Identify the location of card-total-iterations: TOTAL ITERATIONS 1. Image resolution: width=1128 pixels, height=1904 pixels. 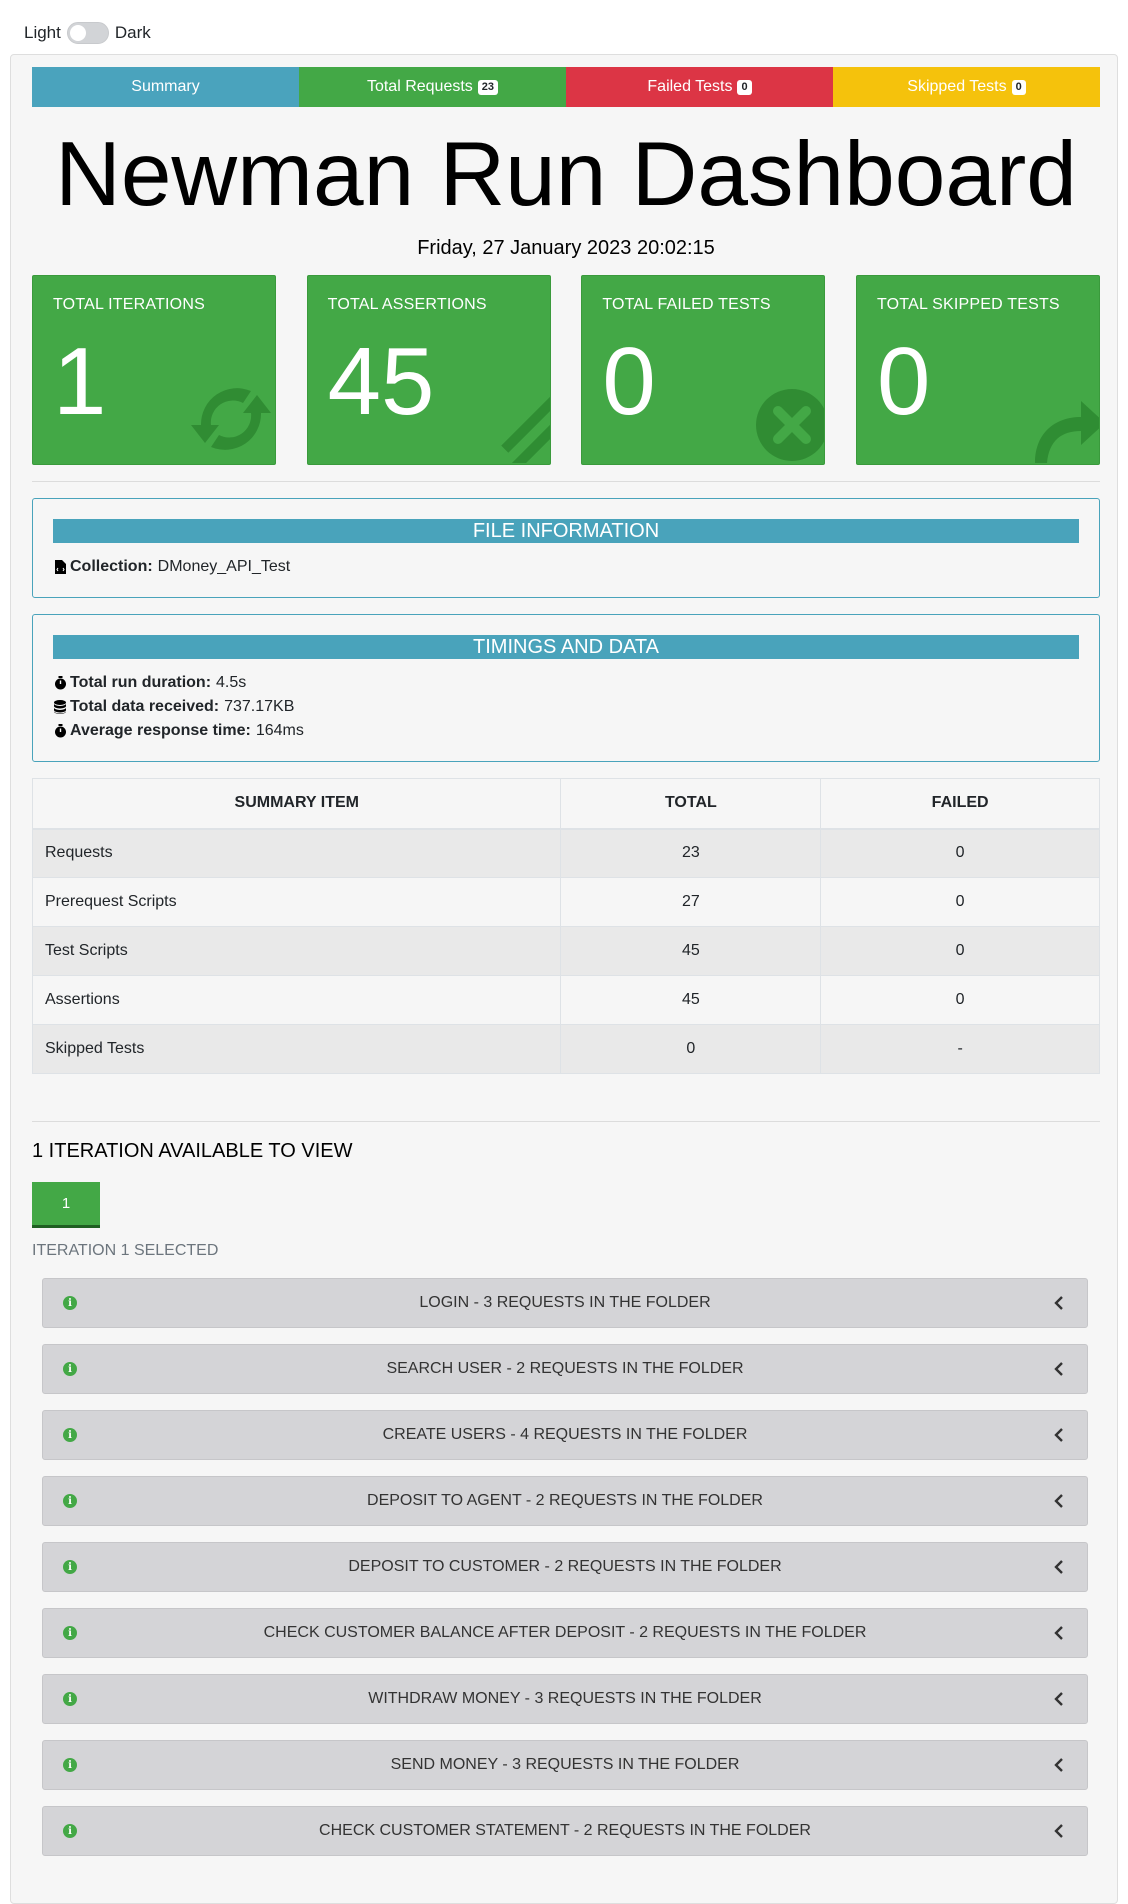
(154, 370).